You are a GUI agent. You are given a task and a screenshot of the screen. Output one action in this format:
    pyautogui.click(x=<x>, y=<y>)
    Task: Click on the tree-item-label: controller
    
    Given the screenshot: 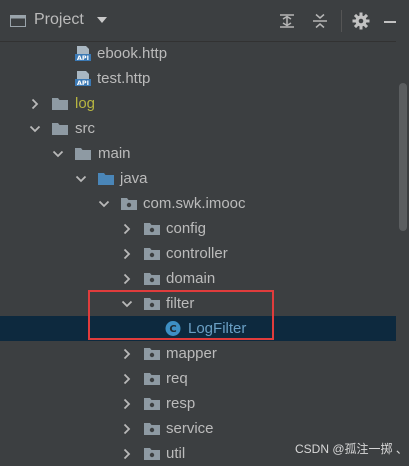 What is the action you would take?
    pyautogui.click(x=197, y=253)
    